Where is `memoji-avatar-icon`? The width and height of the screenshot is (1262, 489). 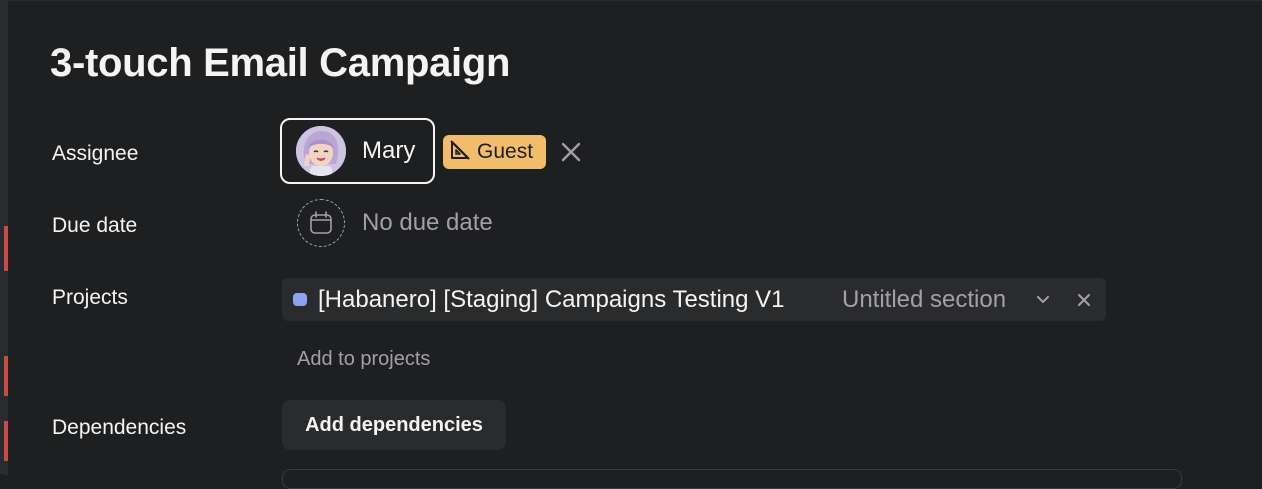
memoji-avatar-icon is located at coordinates (321, 151).